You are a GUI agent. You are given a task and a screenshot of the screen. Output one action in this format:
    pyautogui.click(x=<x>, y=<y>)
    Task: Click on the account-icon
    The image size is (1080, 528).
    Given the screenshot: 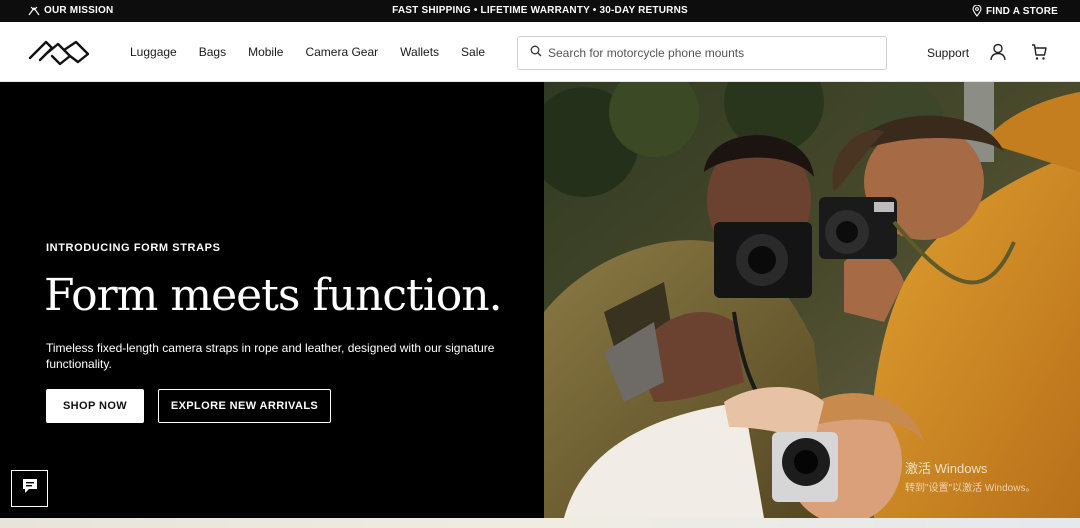 What is the action you would take?
    pyautogui.click(x=998, y=54)
    